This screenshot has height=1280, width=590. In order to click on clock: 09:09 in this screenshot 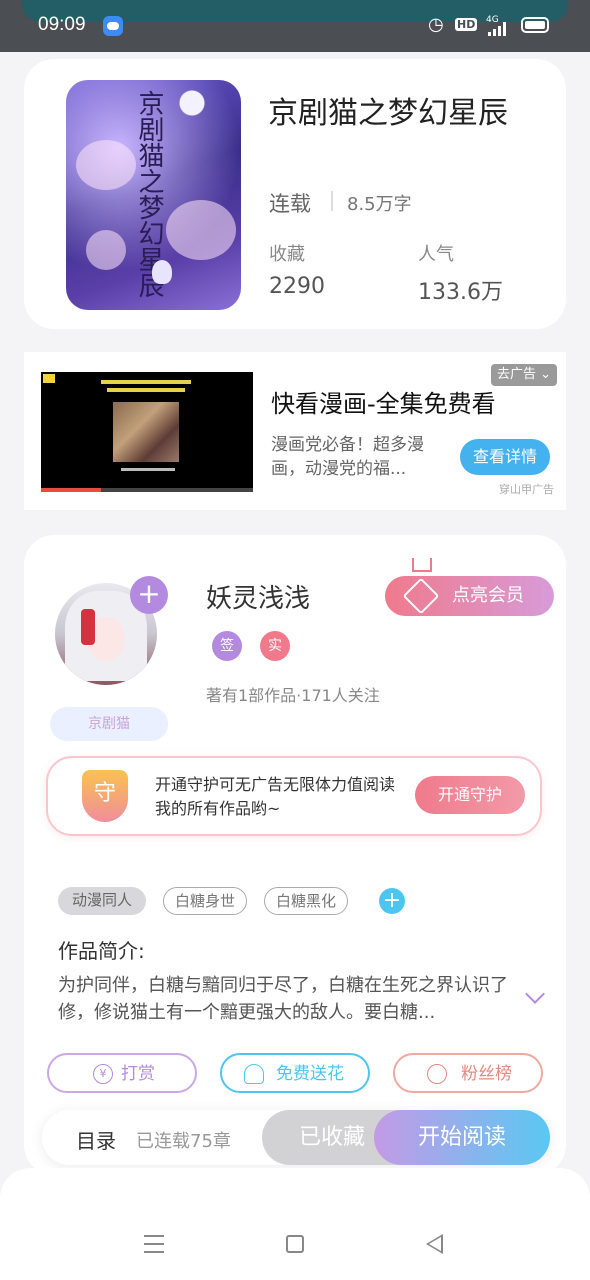, I will do `click(62, 24)`.